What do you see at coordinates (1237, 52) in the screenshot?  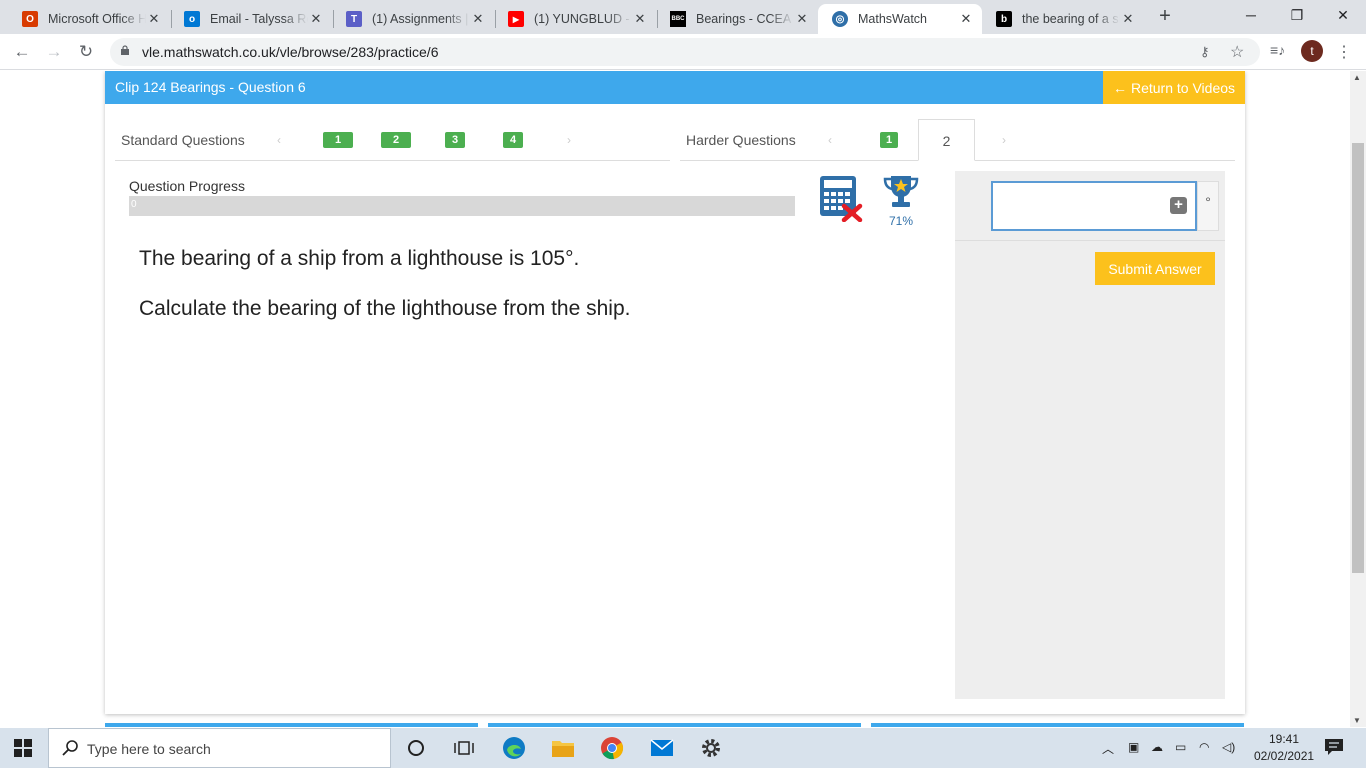 I see `bookmark-star-icon: ☆` at bounding box center [1237, 52].